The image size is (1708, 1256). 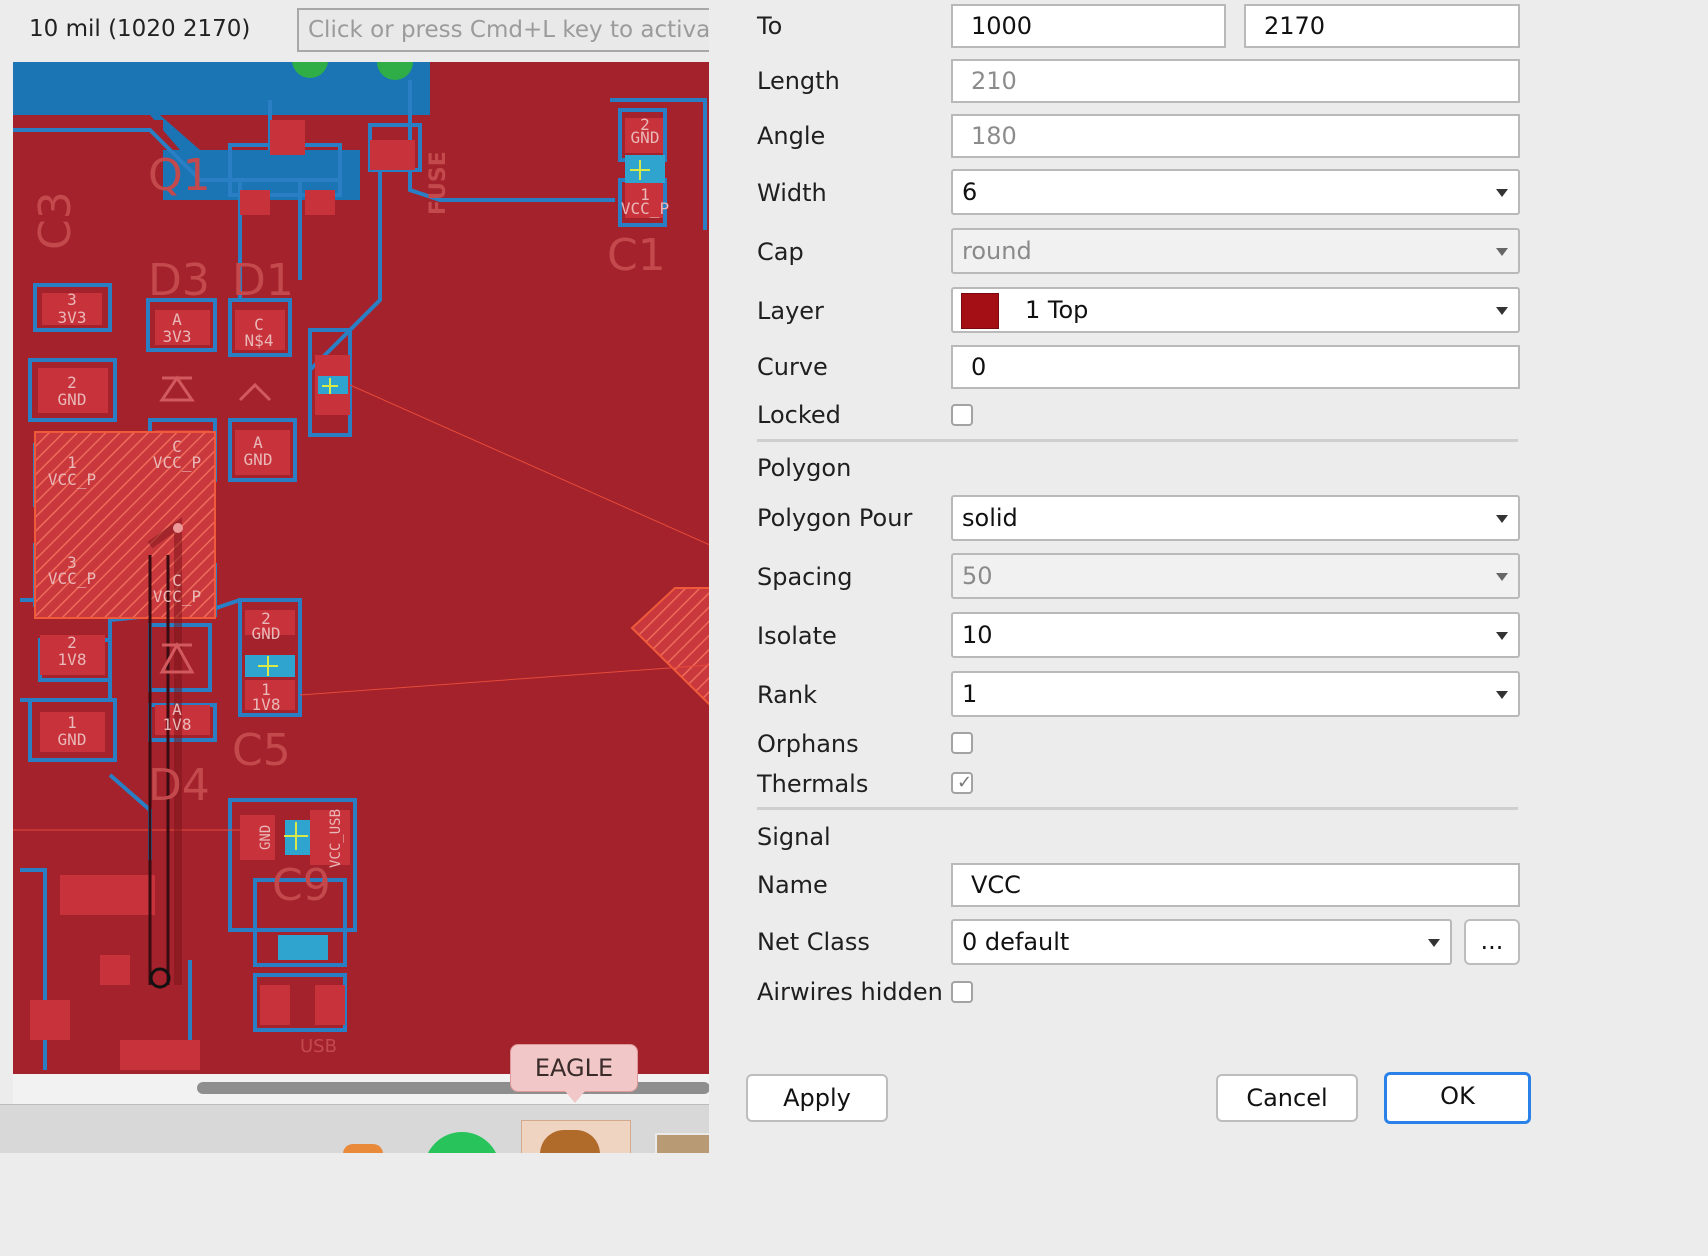 I want to click on command-line-input: Click or press Cmd+L key to activa, so click(x=503, y=30).